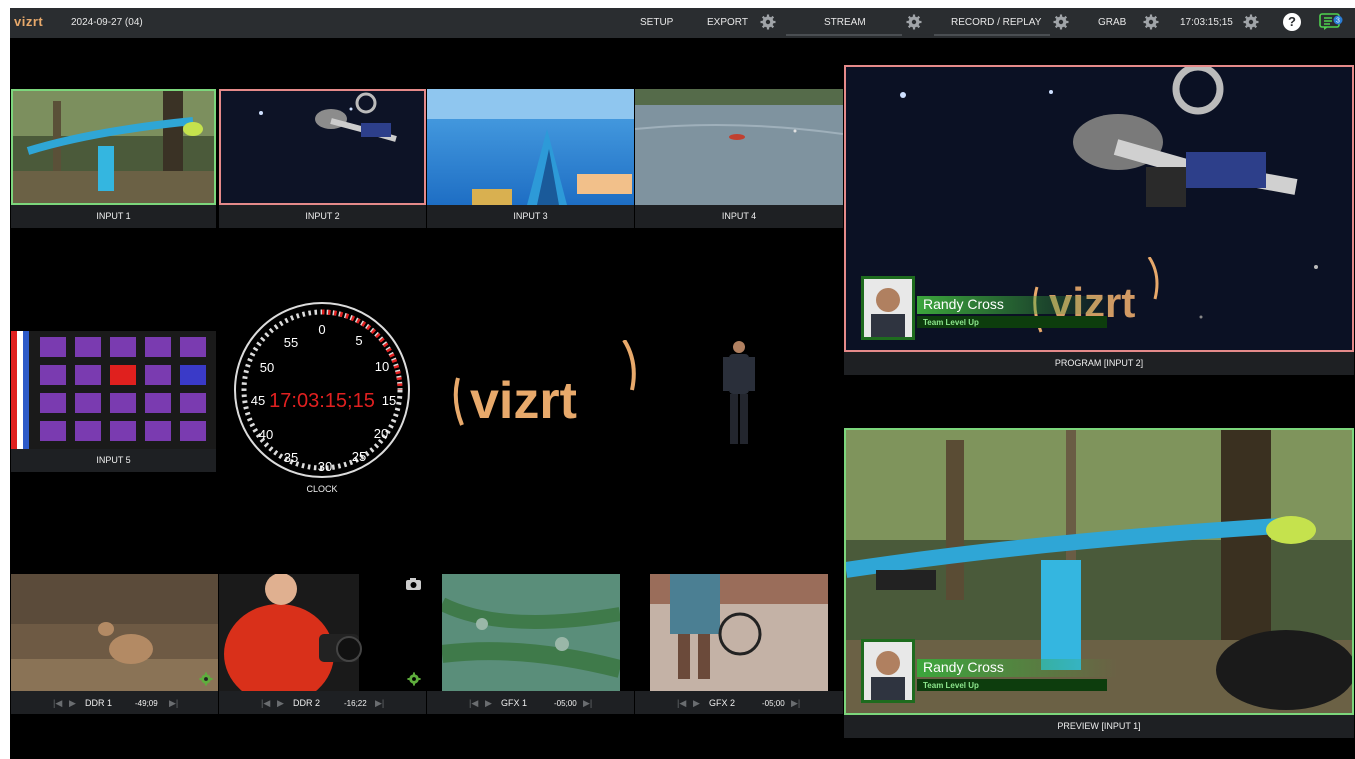 Image resolution: width=1355 pixels, height=759 pixels. Describe the element at coordinates (322, 489) in the screenshot. I see `clock-label: CLOCK` at that location.